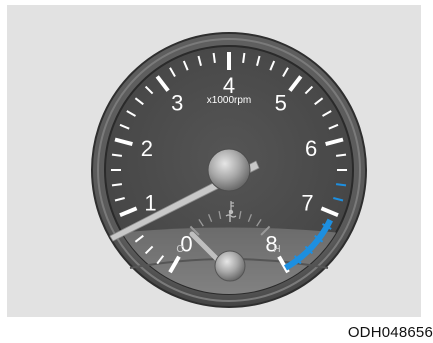  What do you see at coordinates (311, 148) in the screenshot?
I see `scale-label: 6` at bounding box center [311, 148].